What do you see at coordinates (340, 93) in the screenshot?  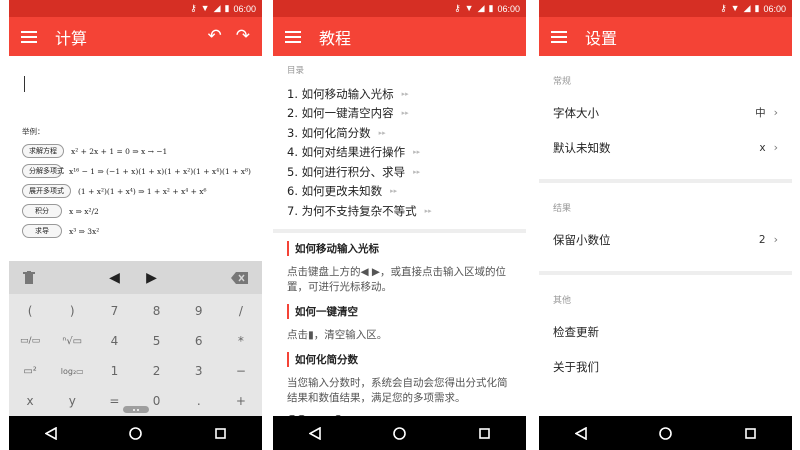 I see `toc-item-label: 1. 如何移动输入光标` at bounding box center [340, 93].